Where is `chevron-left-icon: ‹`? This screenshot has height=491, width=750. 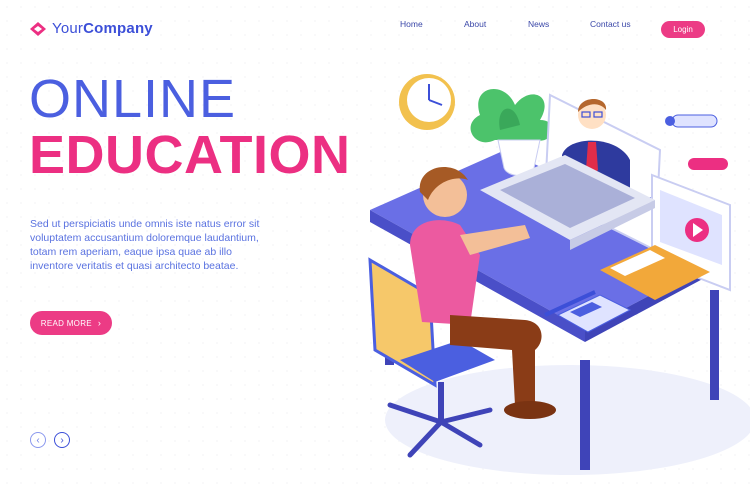
chevron-left-icon: ‹ is located at coordinates (38, 440).